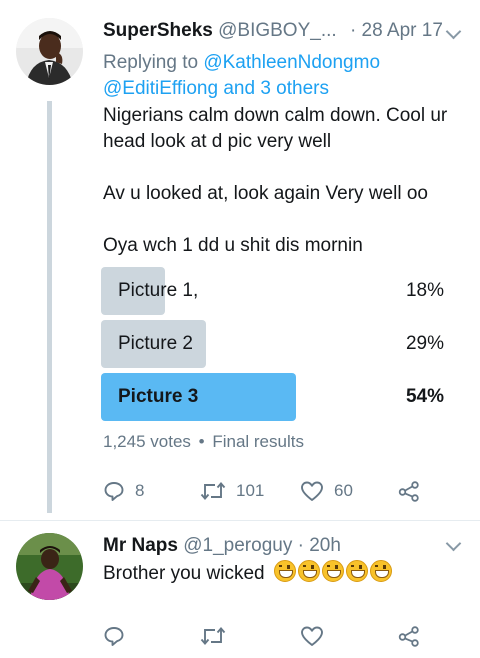 This screenshot has width=480, height=658. I want to click on tweet-timestamp: · 28 Apr 17, so click(396, 30).